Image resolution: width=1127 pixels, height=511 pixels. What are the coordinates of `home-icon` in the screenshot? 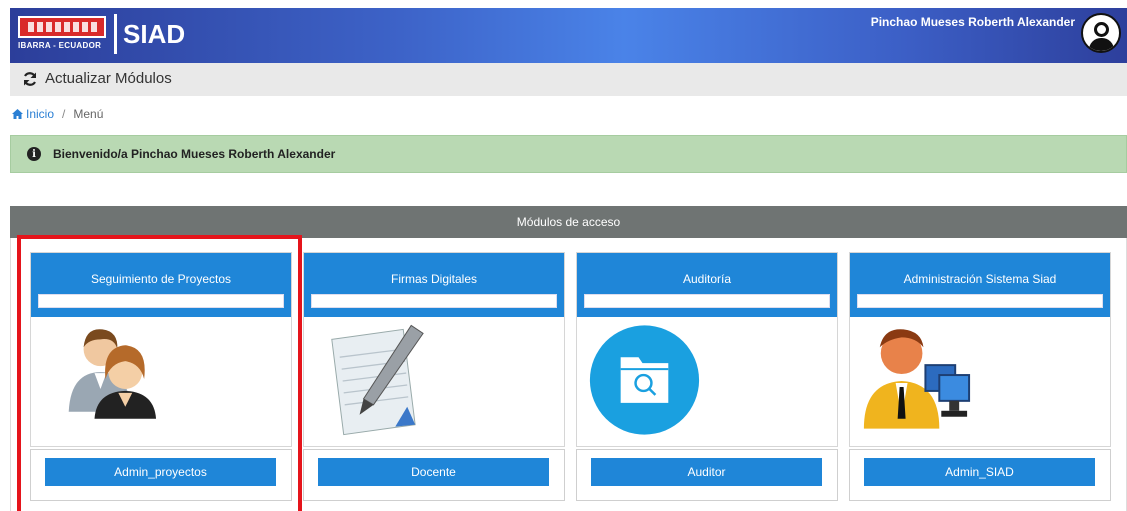 It's located at (17, 114).